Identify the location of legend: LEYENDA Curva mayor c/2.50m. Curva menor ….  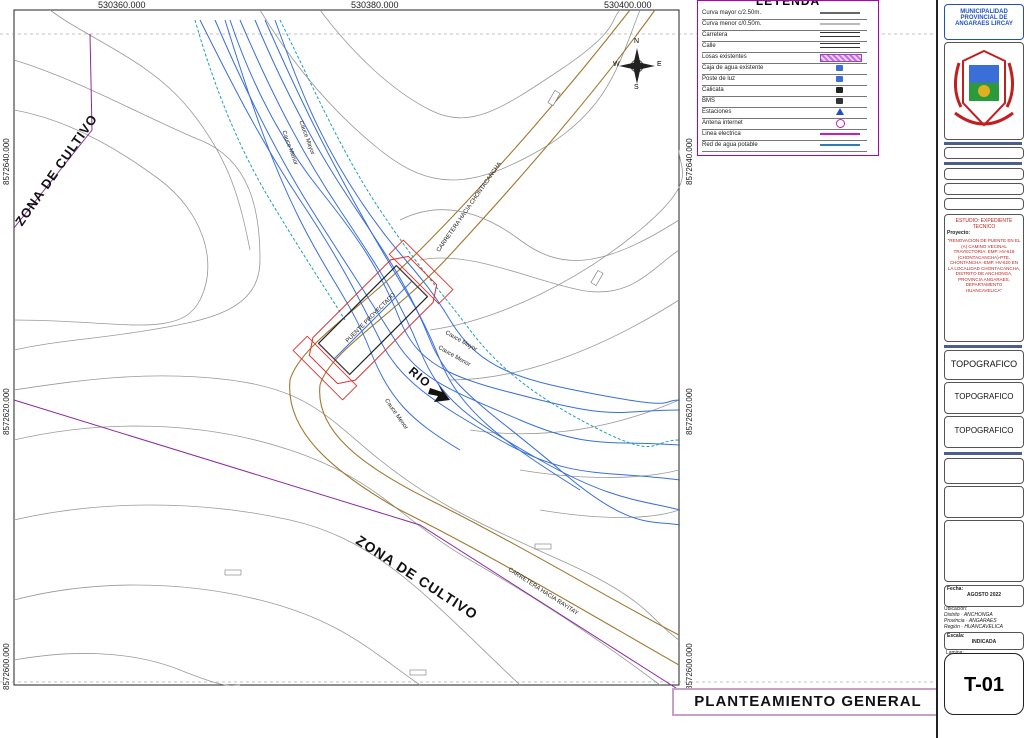
(788, 78).